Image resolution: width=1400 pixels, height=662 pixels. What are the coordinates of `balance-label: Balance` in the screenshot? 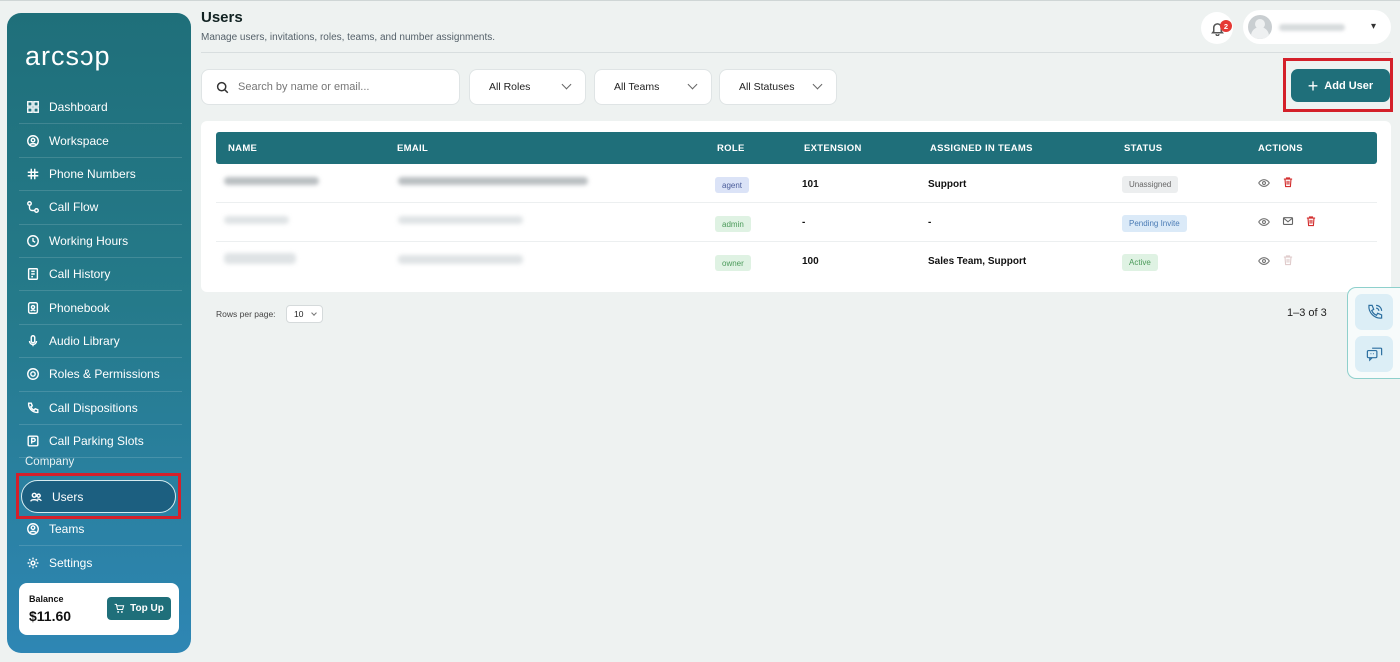 It's located at (46, 599).